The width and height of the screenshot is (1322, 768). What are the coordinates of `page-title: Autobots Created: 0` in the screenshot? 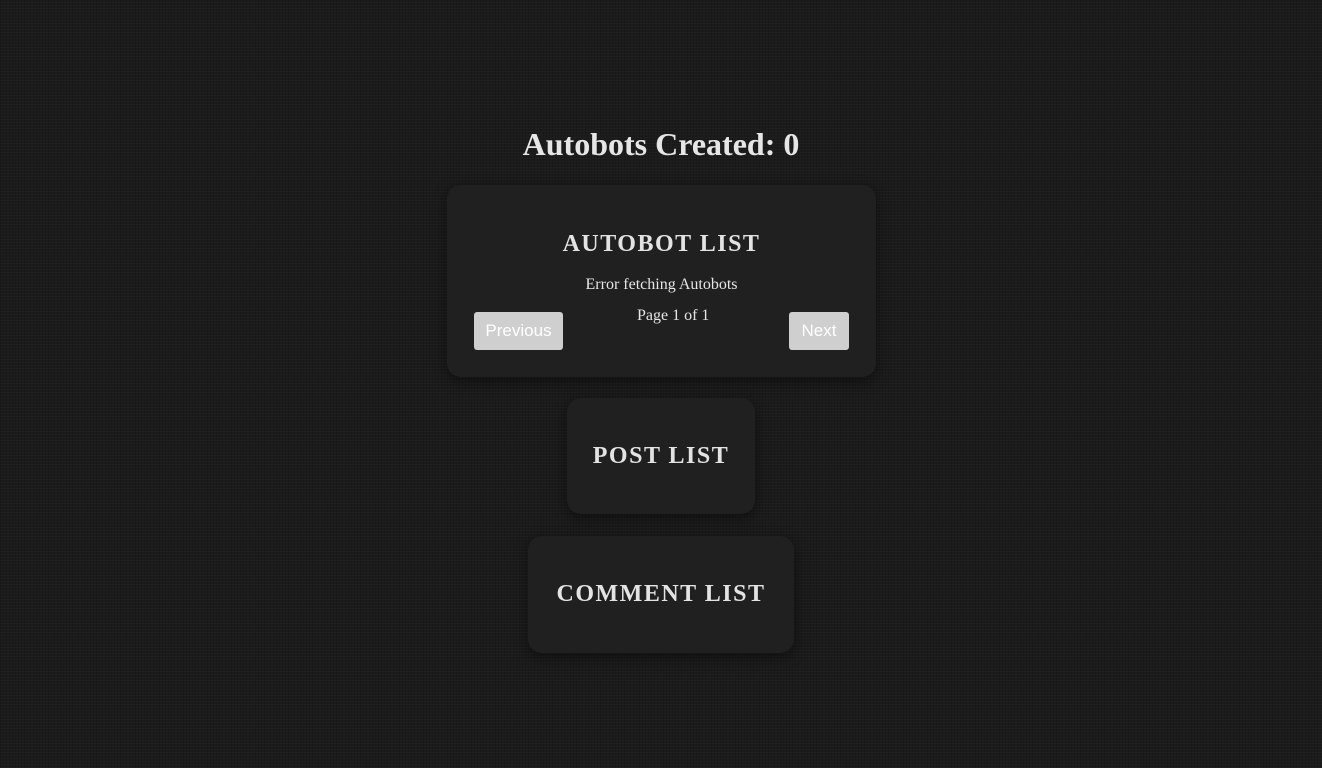 It's located at (661, 144).